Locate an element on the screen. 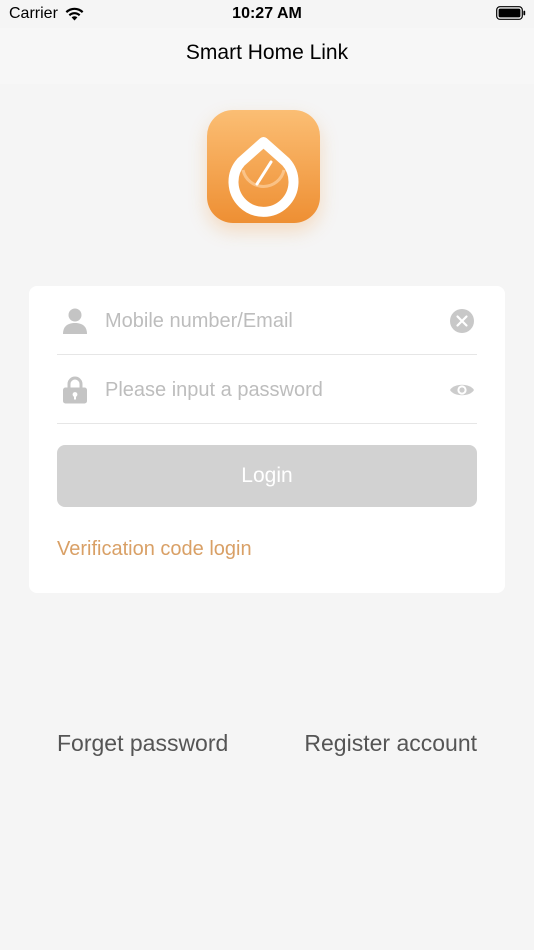 The image size is (534, 950). password-input is located at coordinates (265, 390).